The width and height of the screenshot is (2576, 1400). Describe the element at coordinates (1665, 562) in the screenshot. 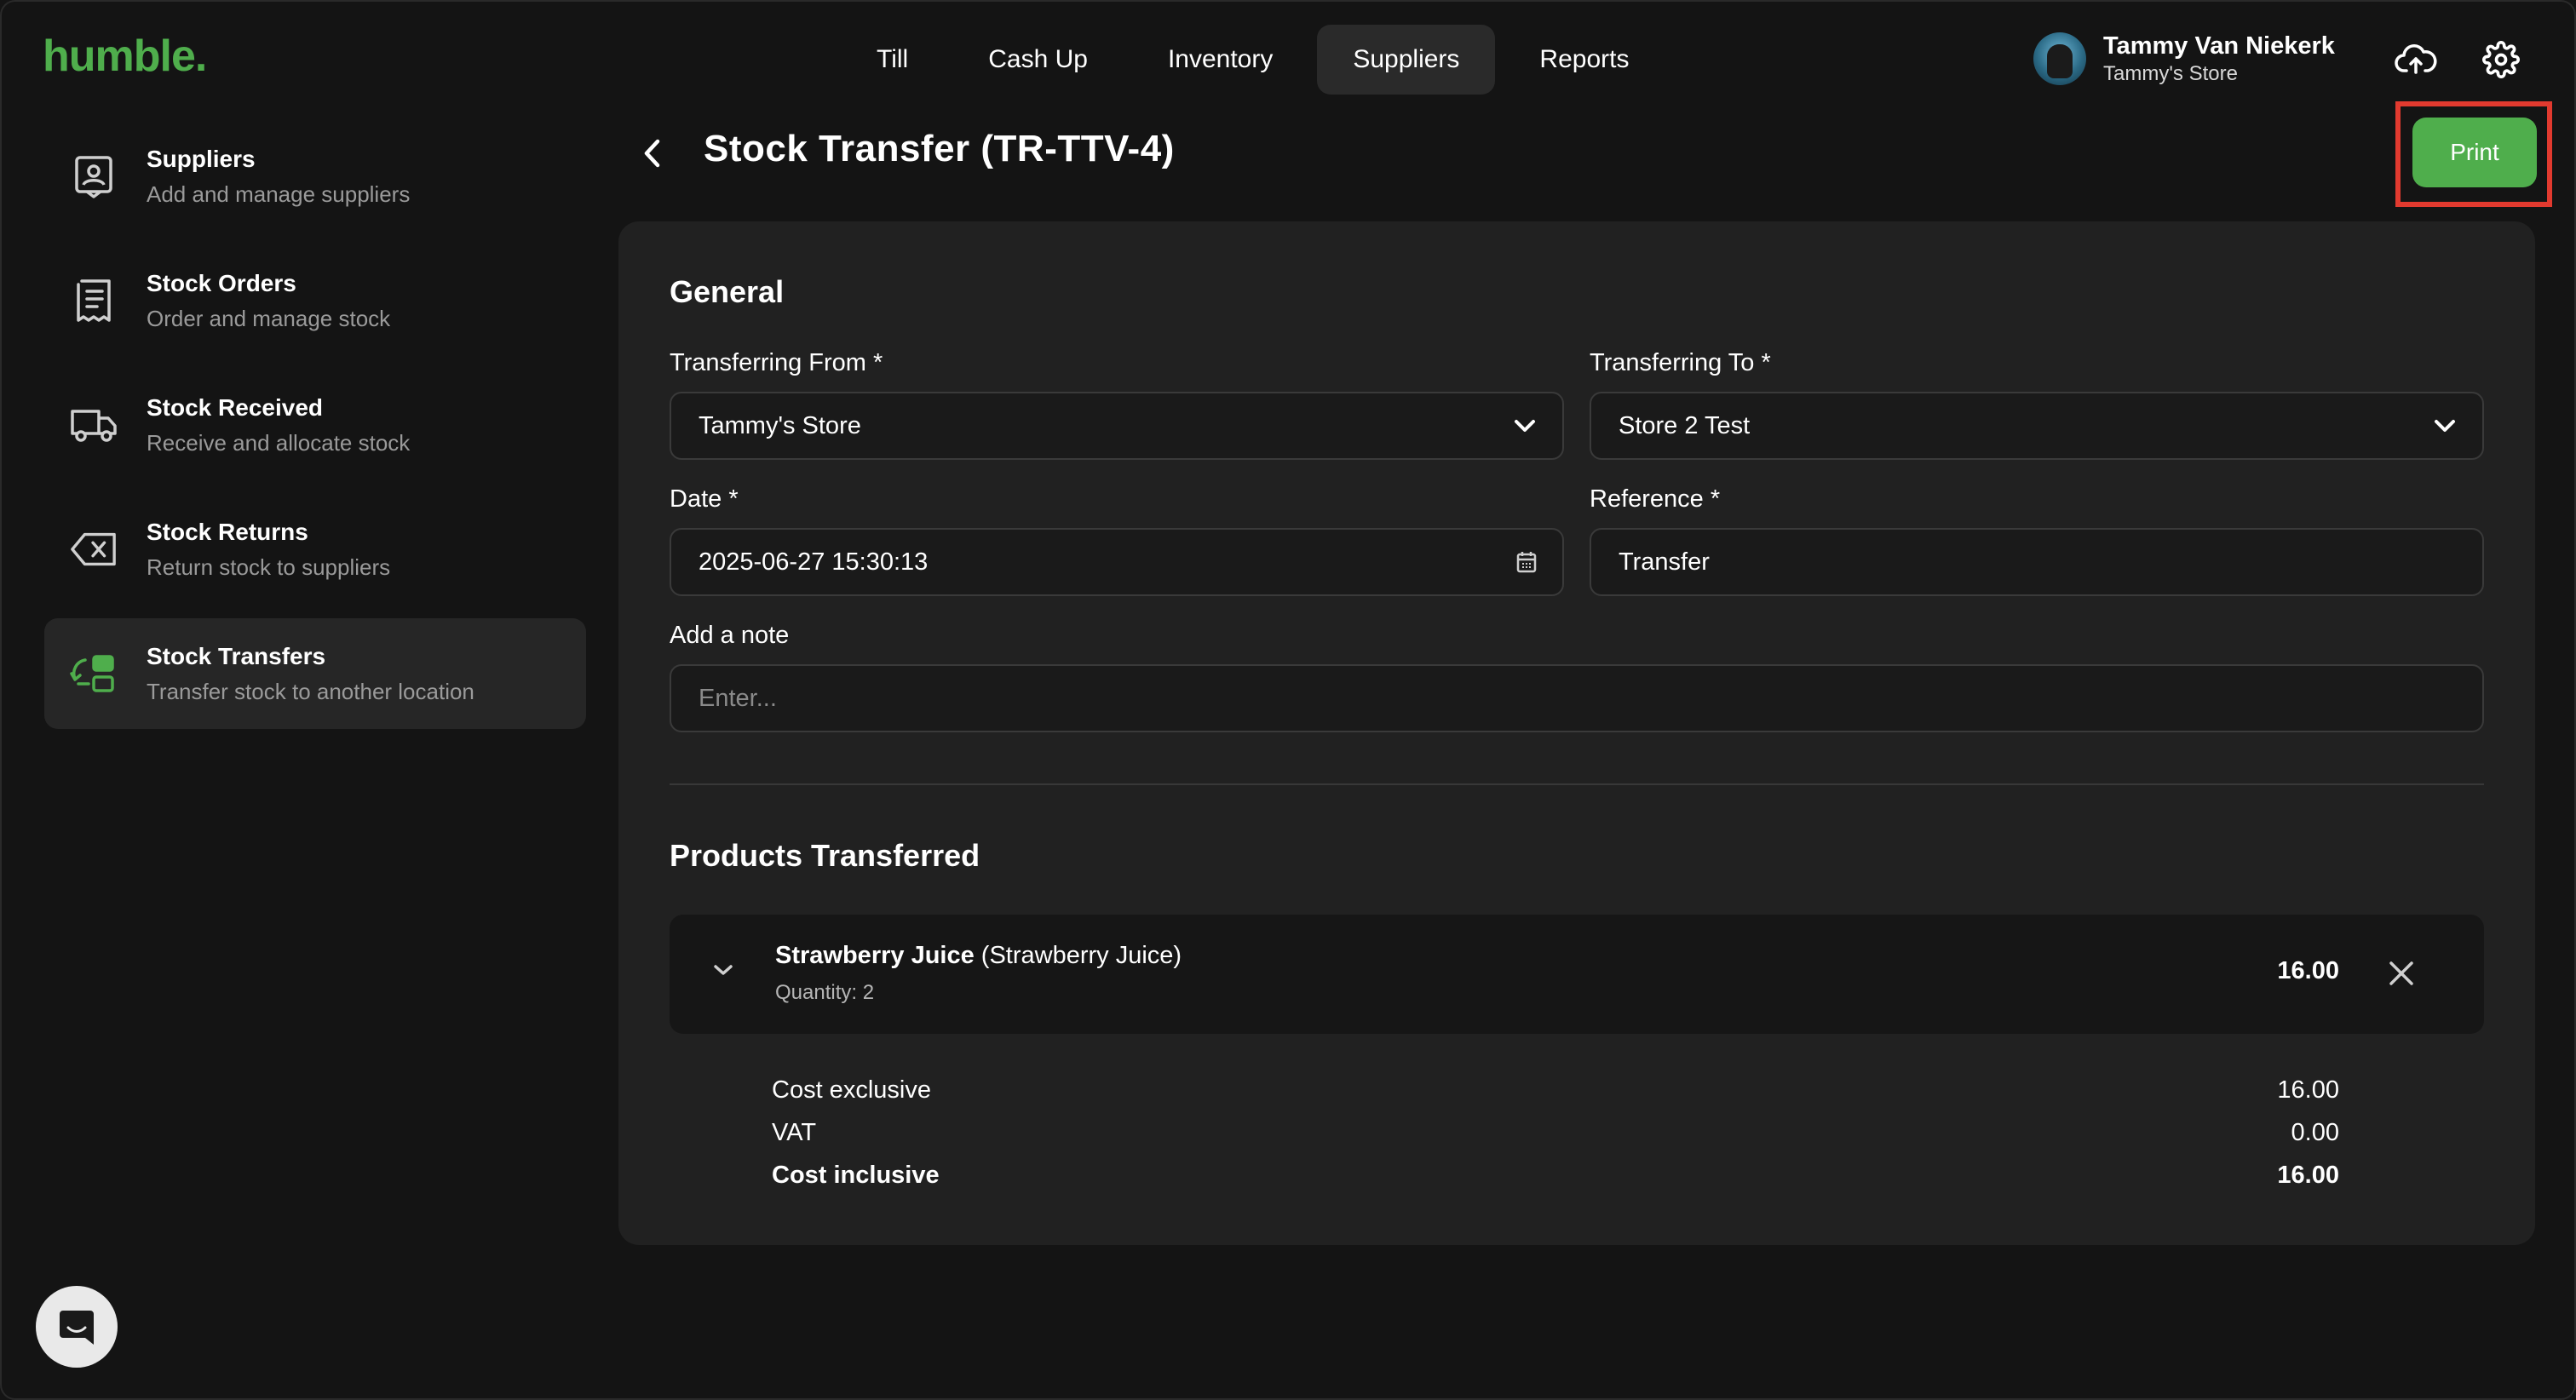

I see `reference-value: Transfer` at that location.